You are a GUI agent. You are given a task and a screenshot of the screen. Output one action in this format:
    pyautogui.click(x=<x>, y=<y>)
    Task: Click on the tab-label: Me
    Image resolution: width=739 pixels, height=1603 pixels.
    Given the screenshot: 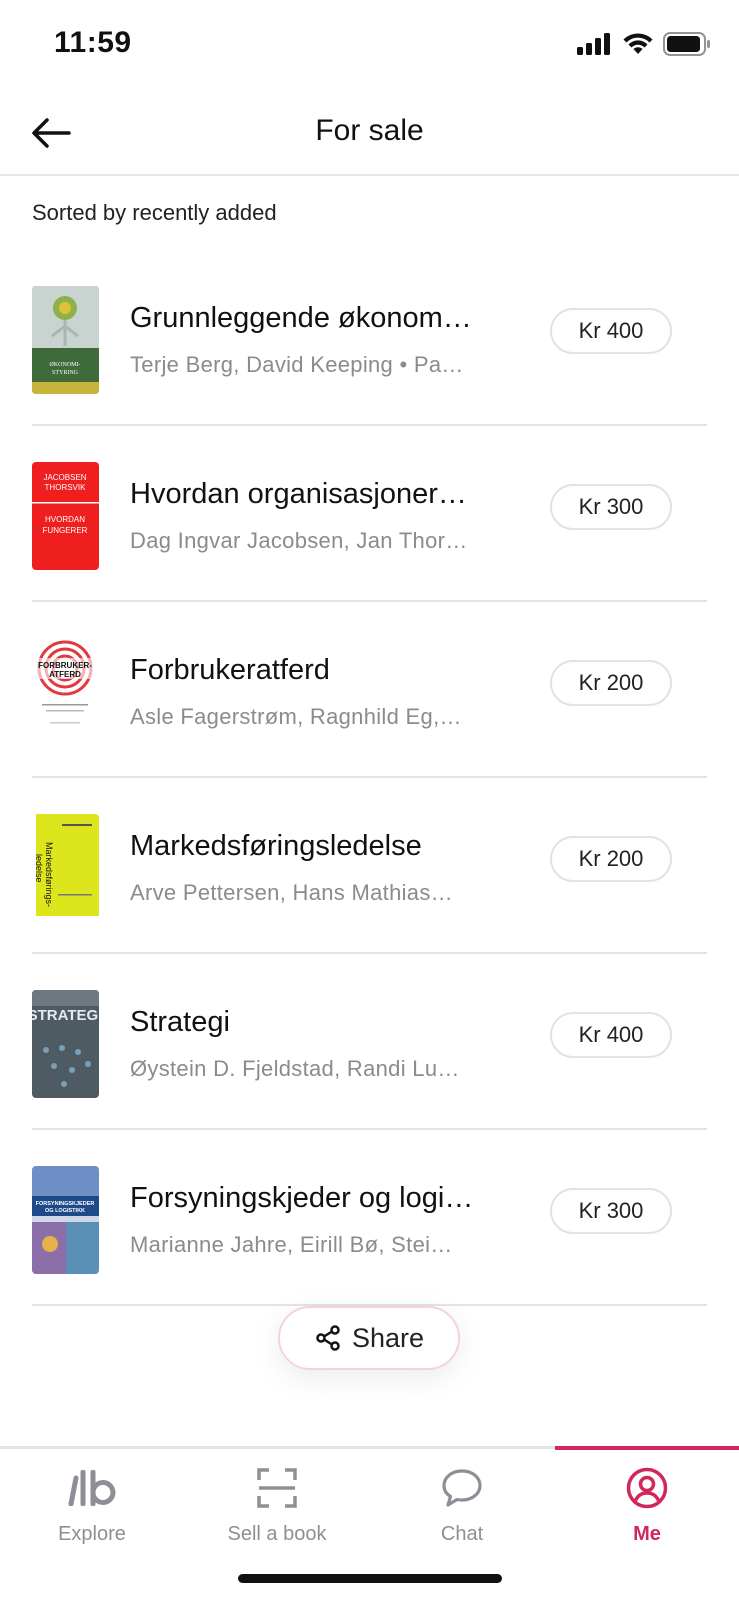 What is the action you would take?
    pyautogui.click(x=647, y=1534)
    